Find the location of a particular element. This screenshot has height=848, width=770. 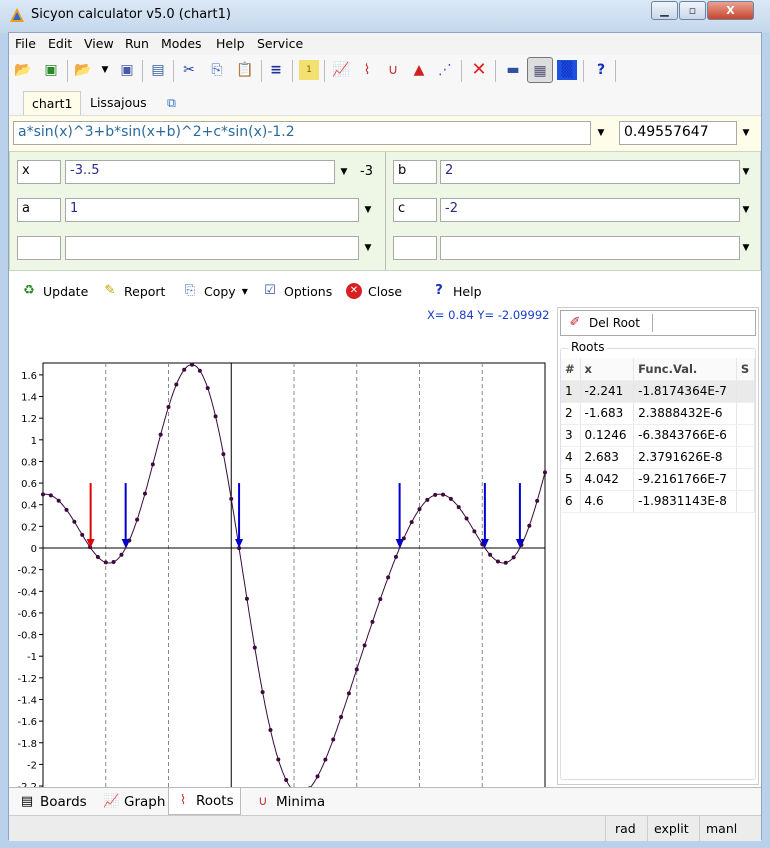

result-dropdown-icon: ▼ is located at coordinates (746, 133).